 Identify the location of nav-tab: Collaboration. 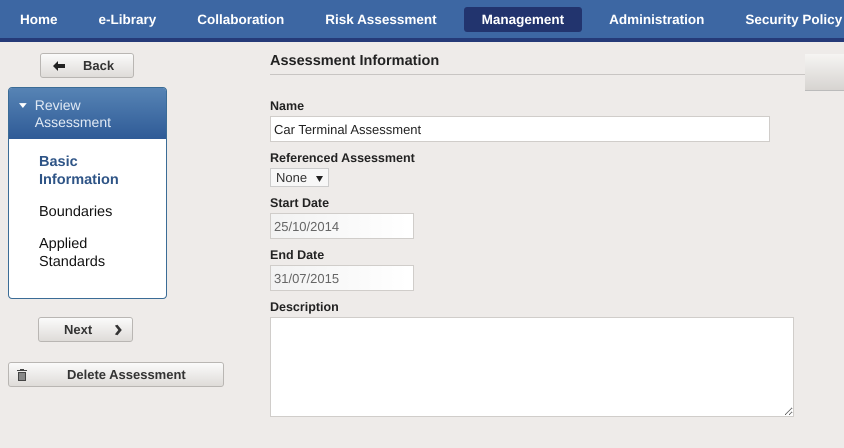
(240, 19).